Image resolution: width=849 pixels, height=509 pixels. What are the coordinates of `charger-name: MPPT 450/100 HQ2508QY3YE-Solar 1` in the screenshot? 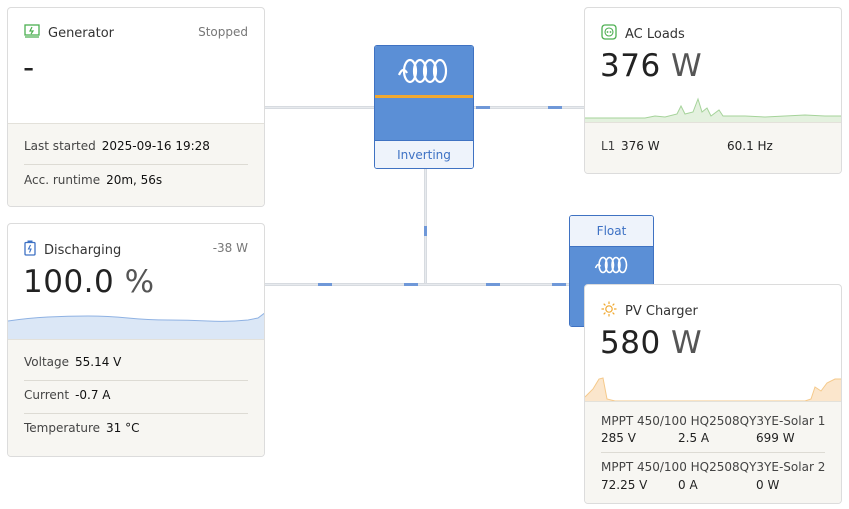 It's located at (713, 421).